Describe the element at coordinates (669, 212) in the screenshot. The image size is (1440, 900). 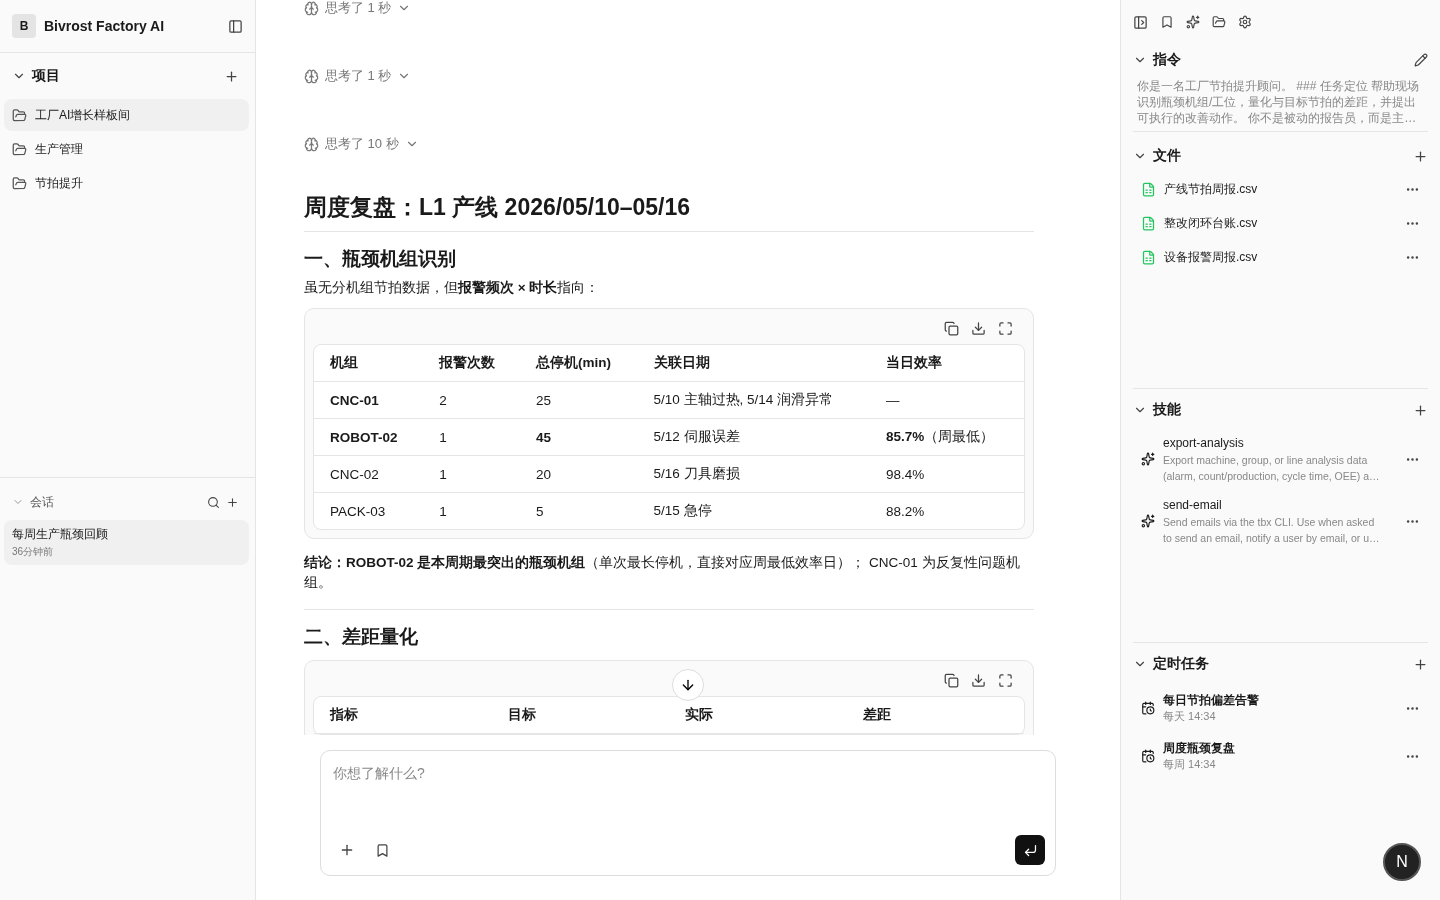
I see `report-title: 周度复盘：L1 产线 2026/05/10–05/16` at that location.